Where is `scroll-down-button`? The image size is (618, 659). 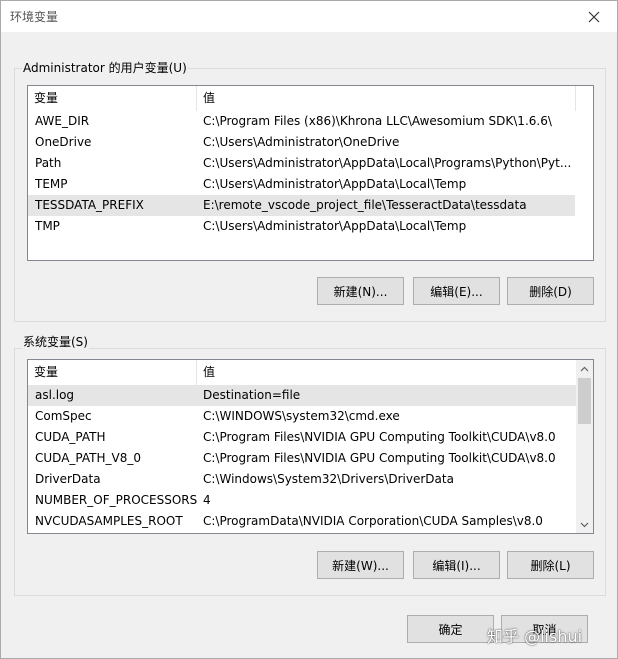 scroll-down-button is located at coordinates (584, 524).